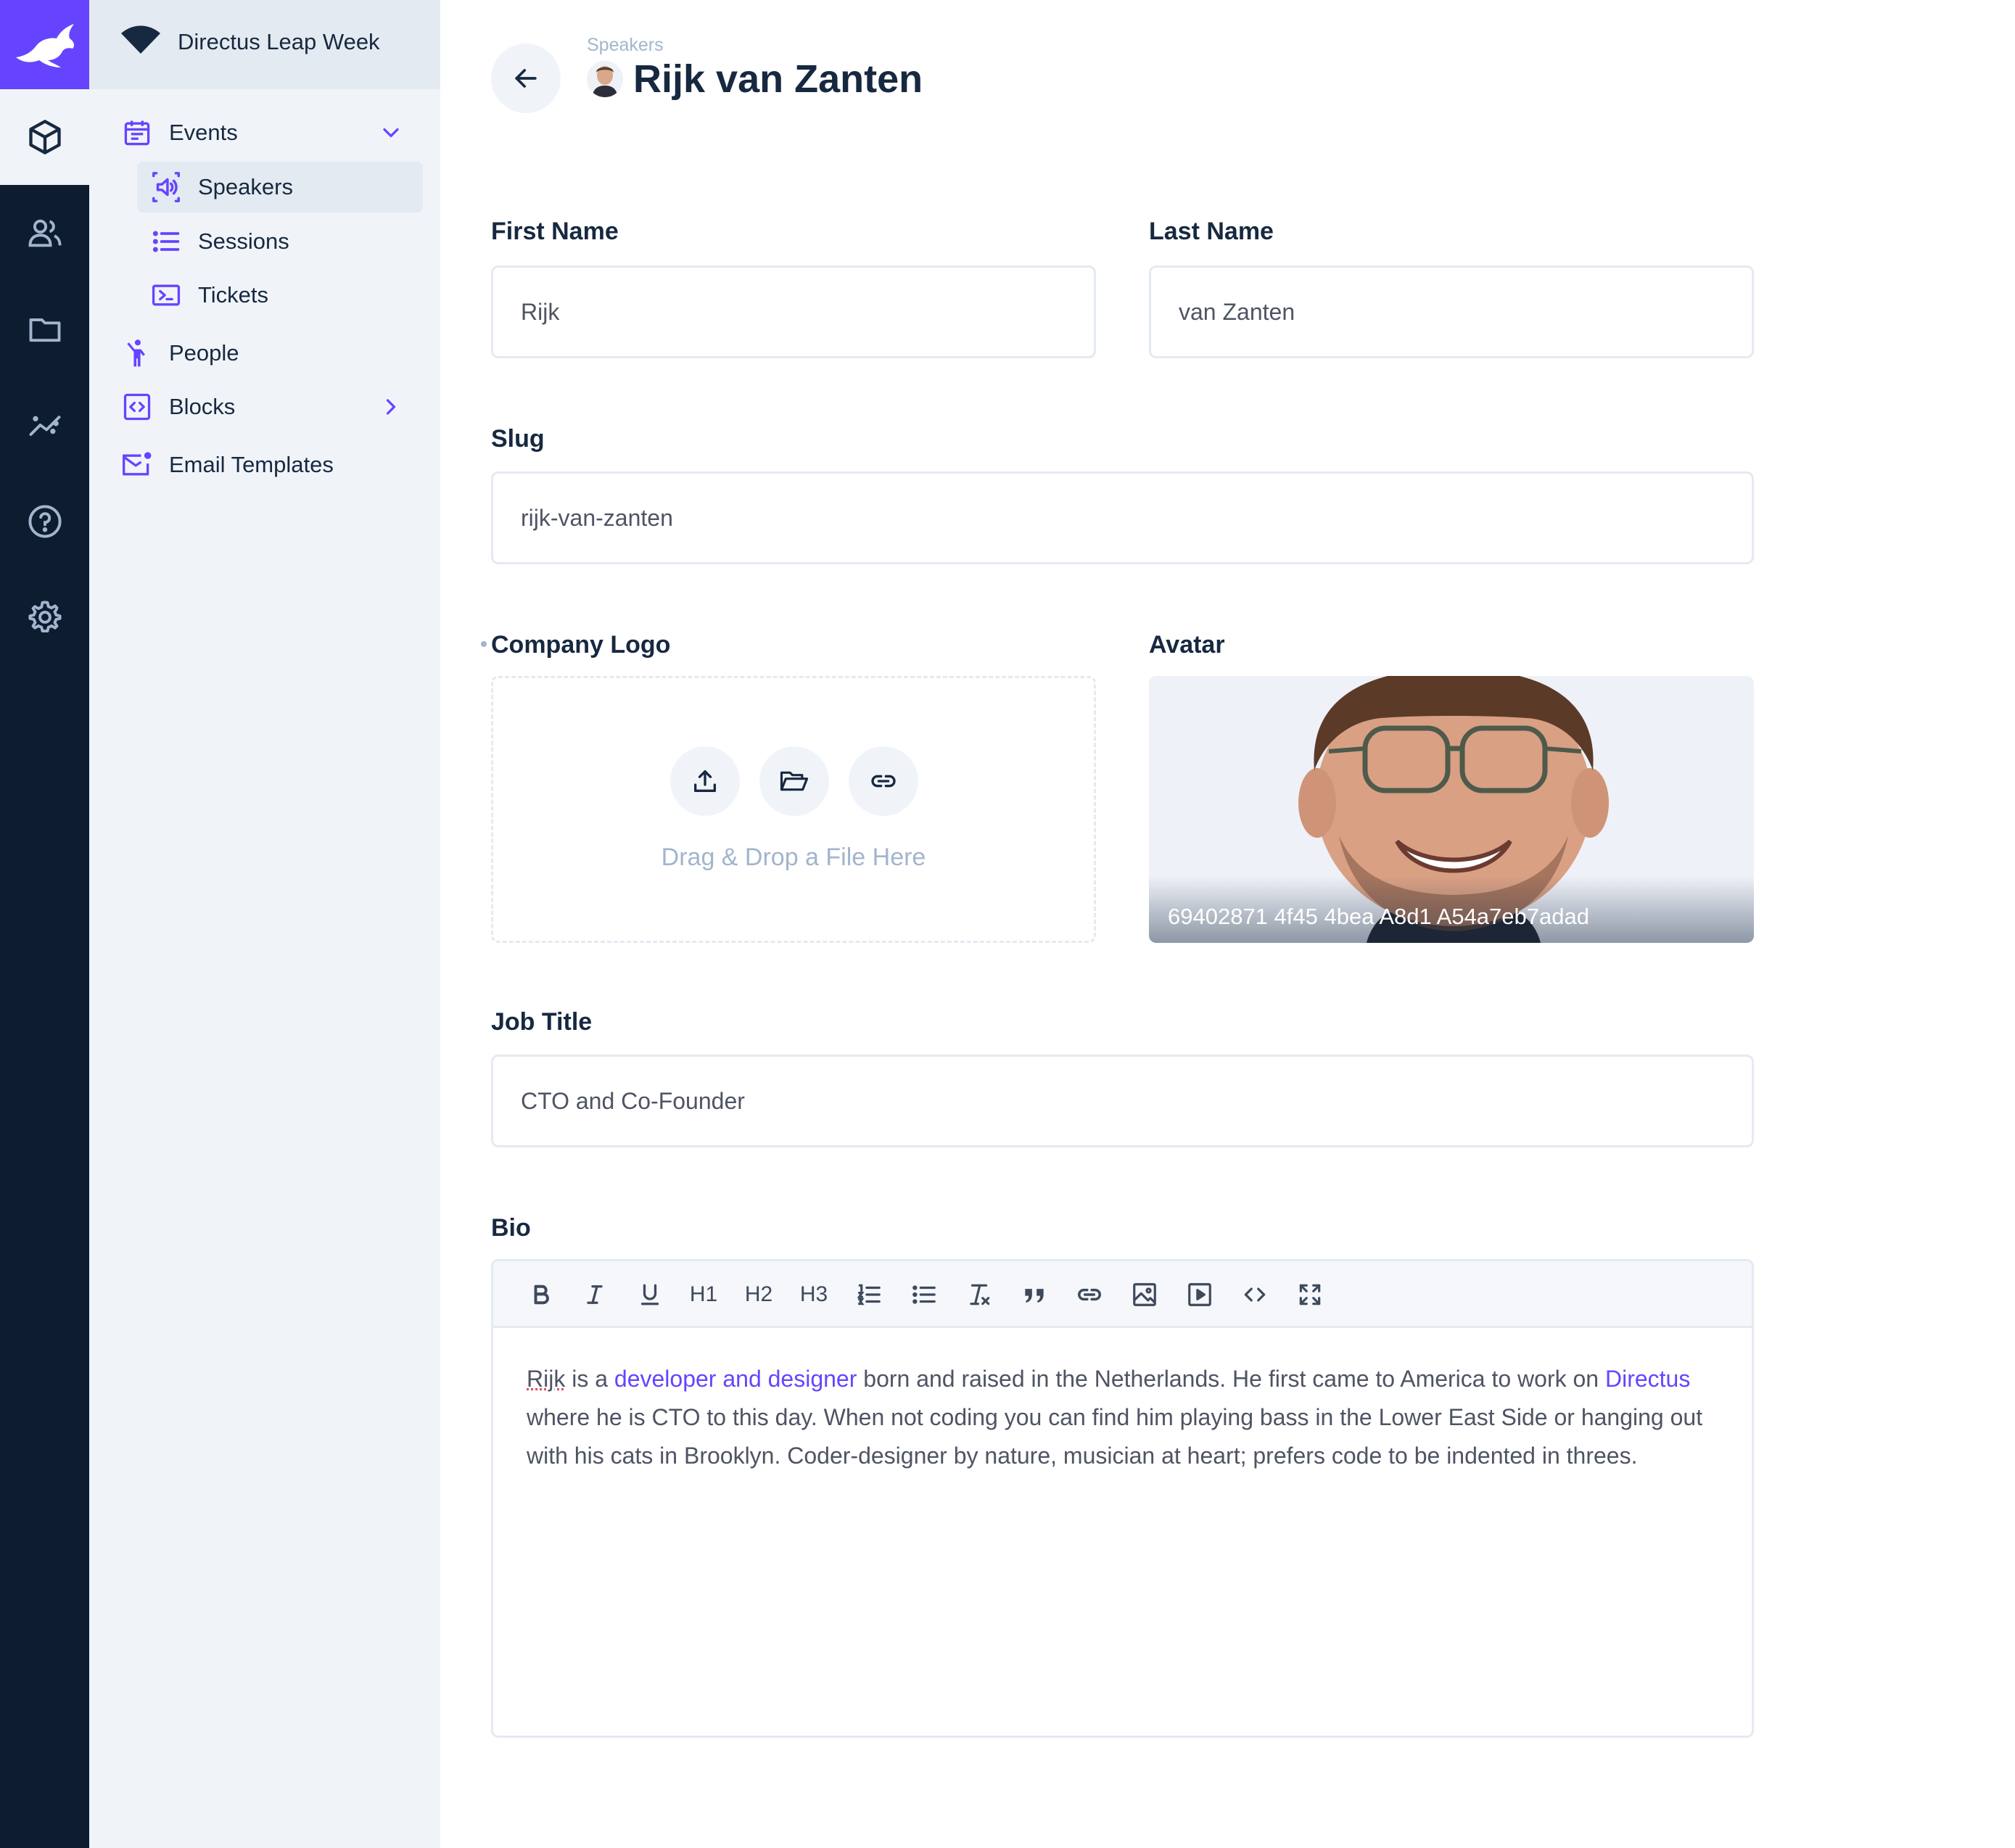 The height and width of the screenshot is (1848, 2015). What do you see at coordinates (272, 133) in the screenshot?
I see `nav-item-events: Events` at bounding box center [272, 133].